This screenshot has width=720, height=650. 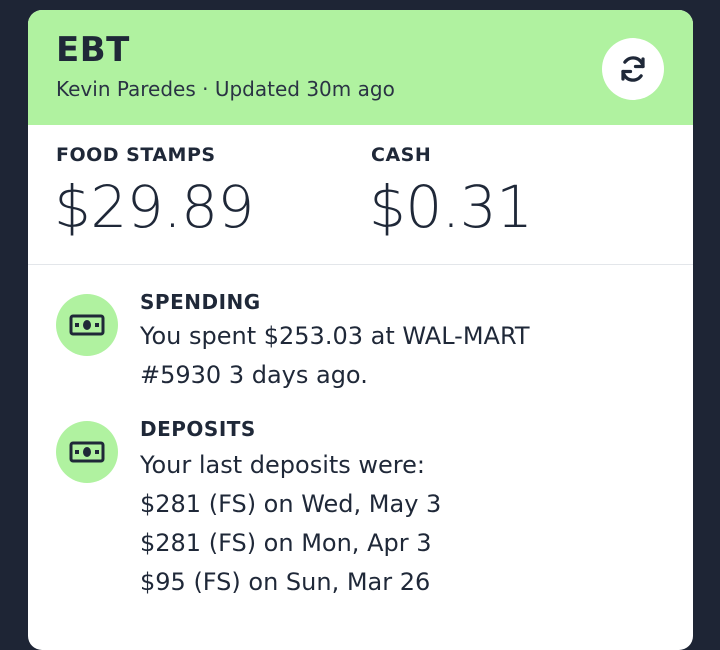 I want to click on divider, so click(x=360, y=264).